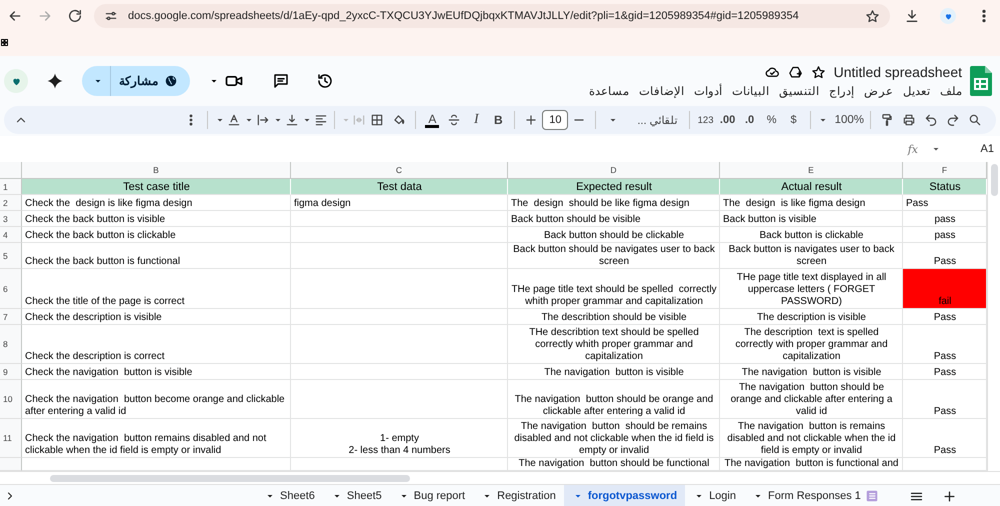 The image size is (1000, 506). I want to click on row-number: 7, so click(11, 317).